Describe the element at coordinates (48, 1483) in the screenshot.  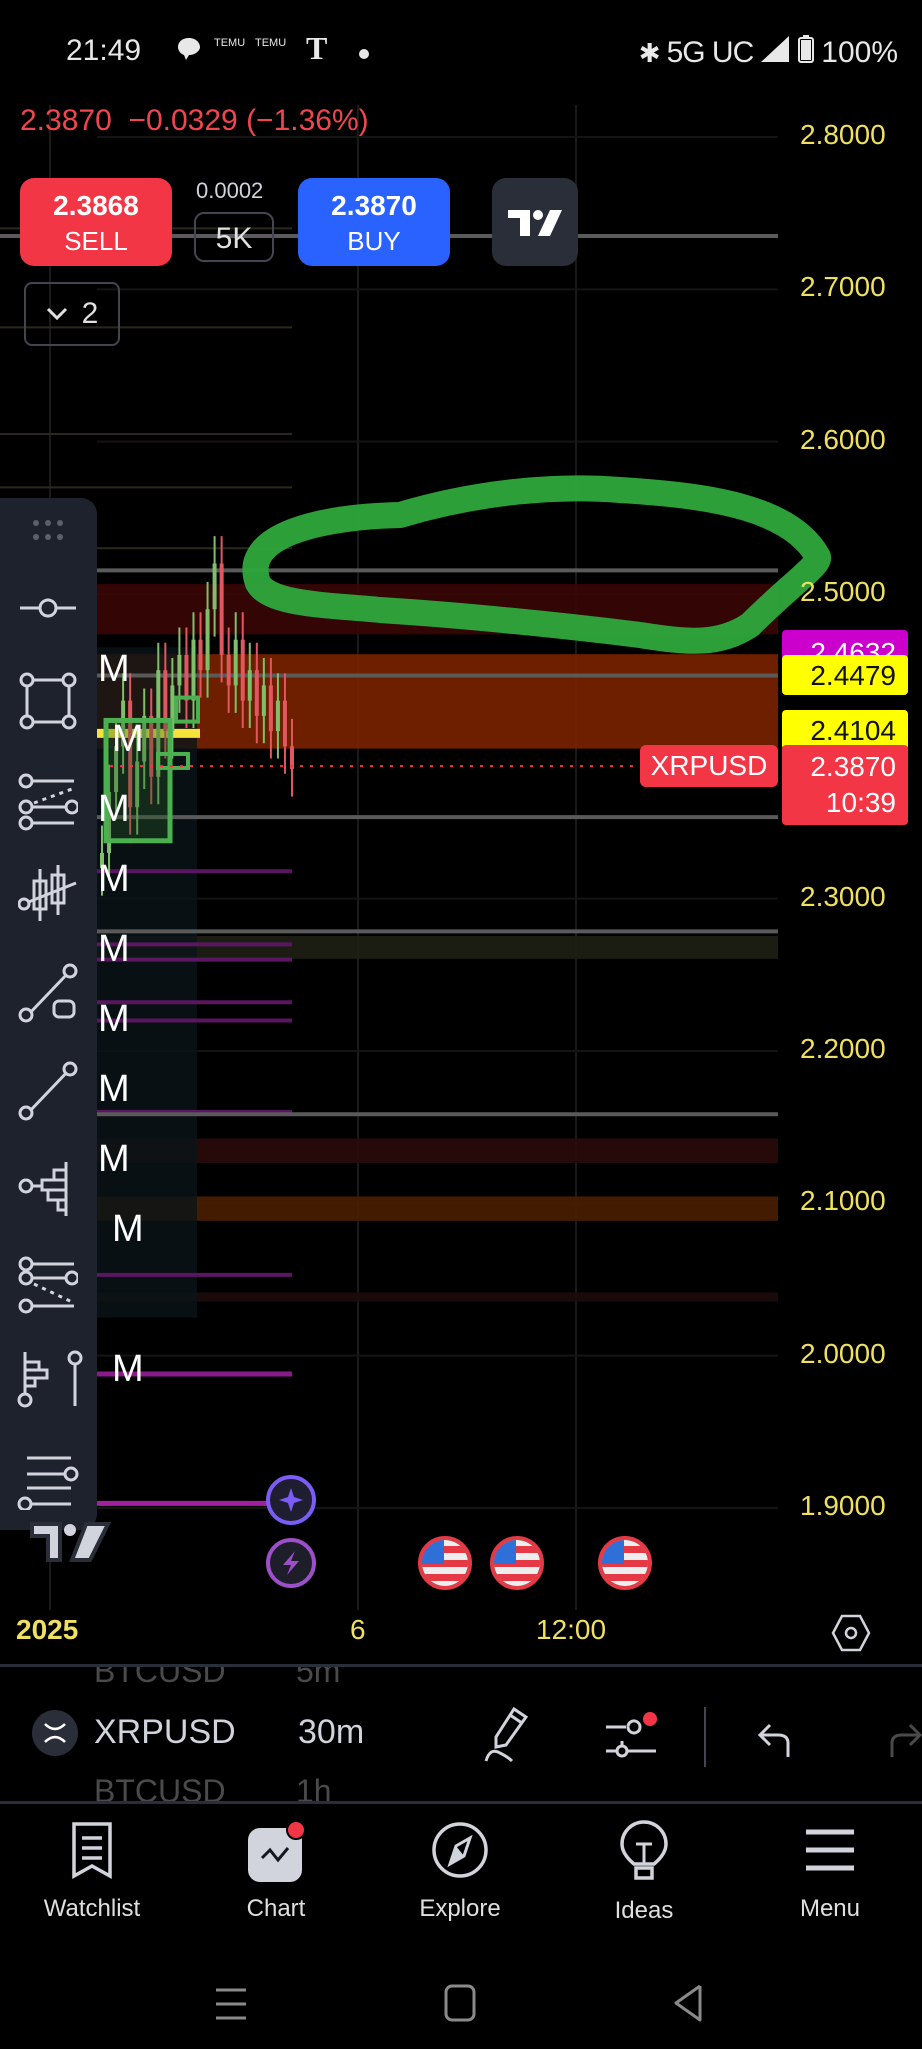
I see `parallel-lines-icon` at that location.